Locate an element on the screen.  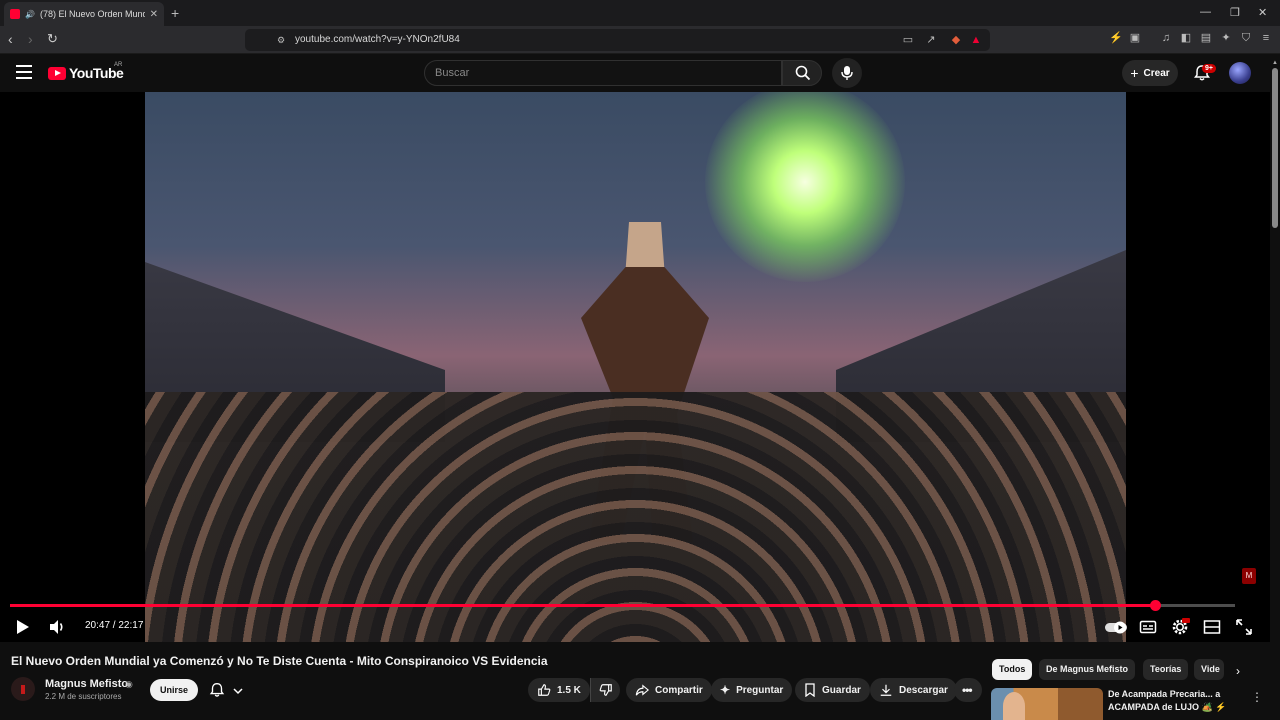
chevron-right-icon: › is located at coordinates (1238, 671).